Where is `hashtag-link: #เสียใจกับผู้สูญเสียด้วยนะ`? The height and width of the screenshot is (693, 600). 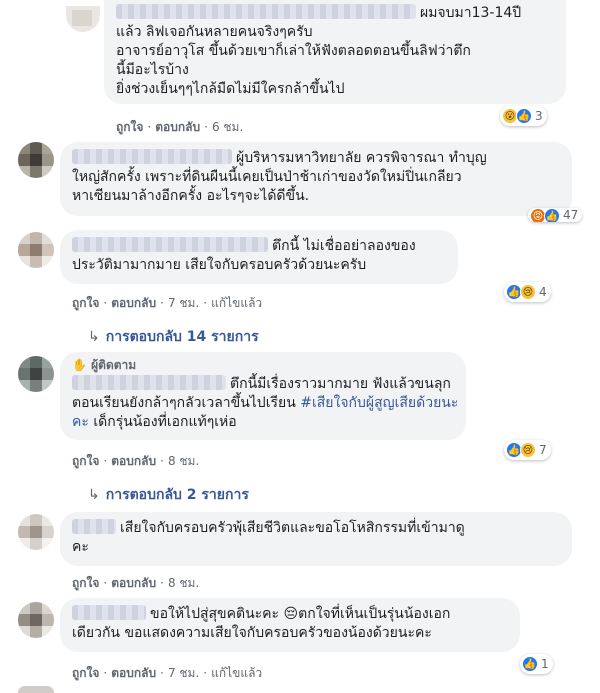
hashtag-link: #เสียใจกับผู้สูญเสียด้วยนะ is located at coordinates (379, 403).